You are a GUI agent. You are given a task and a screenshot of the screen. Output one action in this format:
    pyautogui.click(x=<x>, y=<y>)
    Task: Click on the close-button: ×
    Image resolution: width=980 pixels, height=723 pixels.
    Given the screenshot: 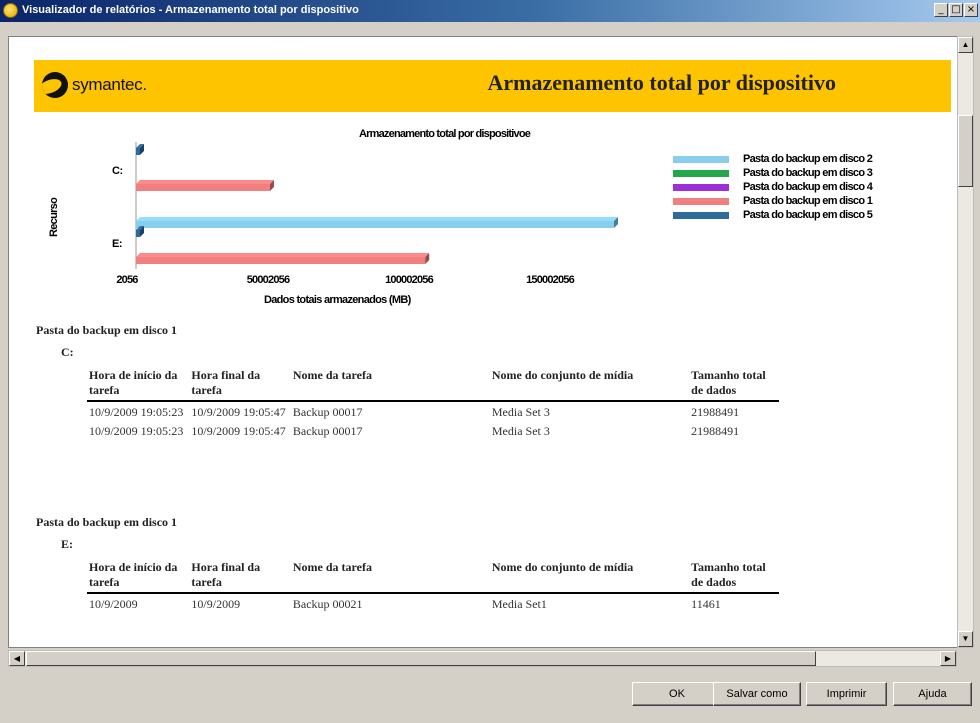 What is the action you would take?
    pyautogui.click(x=971, y=10)
    